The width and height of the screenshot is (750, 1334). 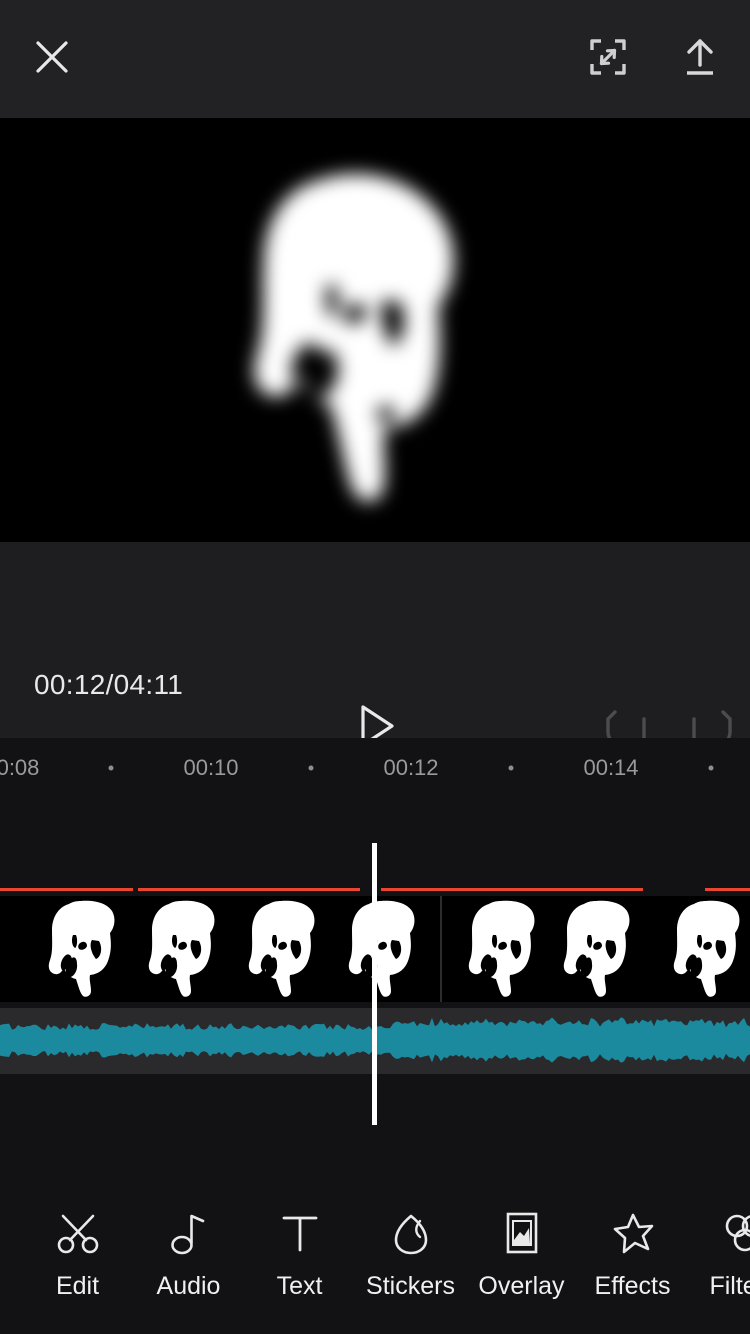 I want to click on fullscreen-button, so click(x=608, y=59).